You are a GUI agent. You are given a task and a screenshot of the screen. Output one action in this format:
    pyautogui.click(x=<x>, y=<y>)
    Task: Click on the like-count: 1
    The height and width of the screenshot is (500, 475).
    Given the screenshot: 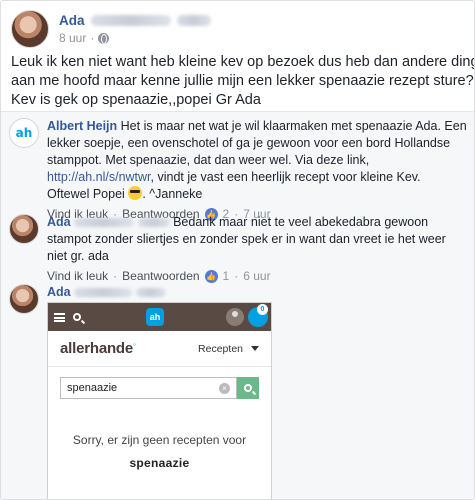 What is the action you would take?
    pyautogui.click(x=226, y=276)
    